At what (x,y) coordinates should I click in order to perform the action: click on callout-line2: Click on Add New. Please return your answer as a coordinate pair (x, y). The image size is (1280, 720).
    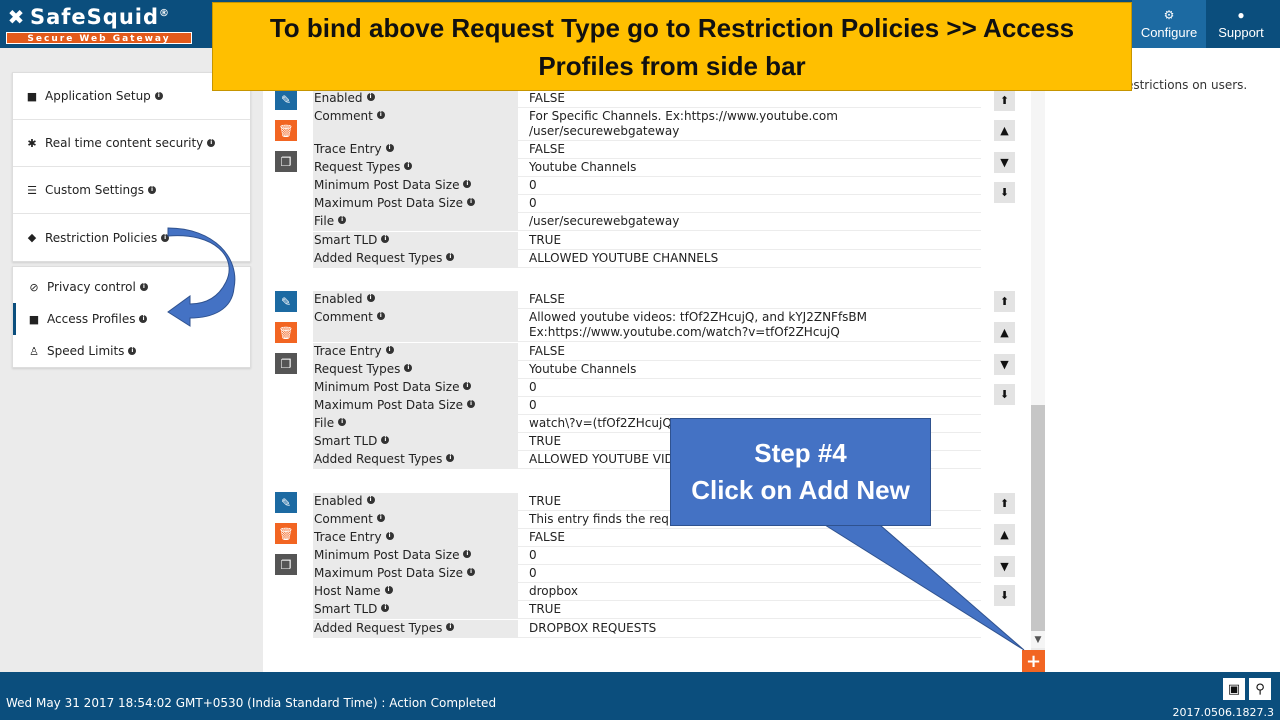
    Looking at the image, I should click on (800, 490).